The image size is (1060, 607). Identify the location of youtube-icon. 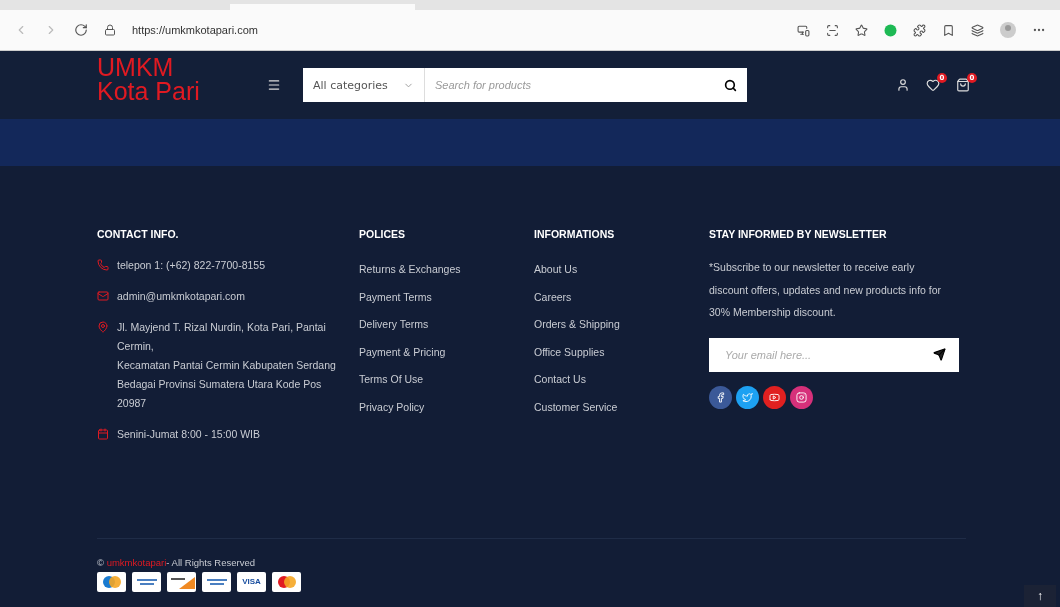
(774, 397).